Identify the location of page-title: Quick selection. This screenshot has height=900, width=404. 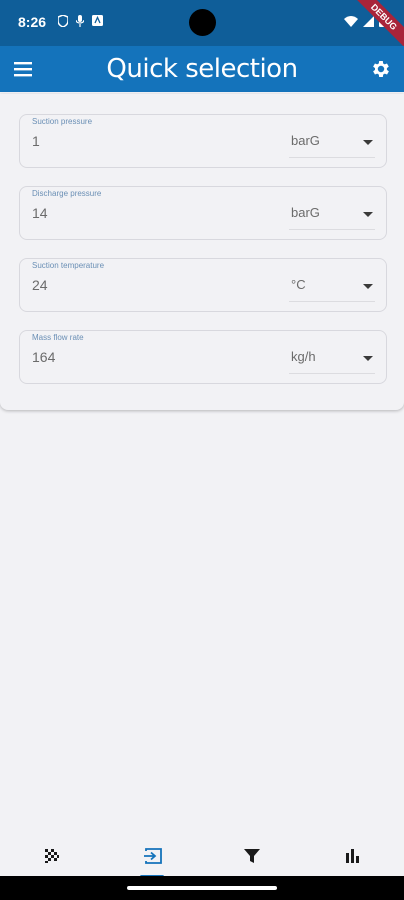
(202, 69).